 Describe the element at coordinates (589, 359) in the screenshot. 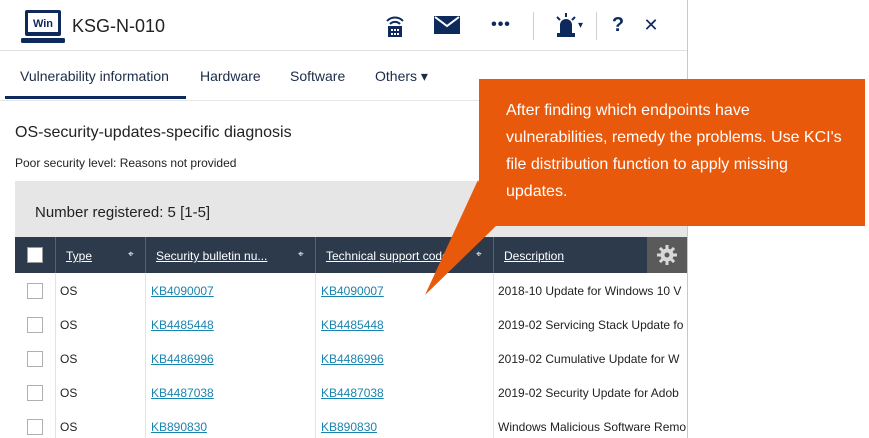

I see `description-cell: 2019-02 Cumulative Update for W` at that location.